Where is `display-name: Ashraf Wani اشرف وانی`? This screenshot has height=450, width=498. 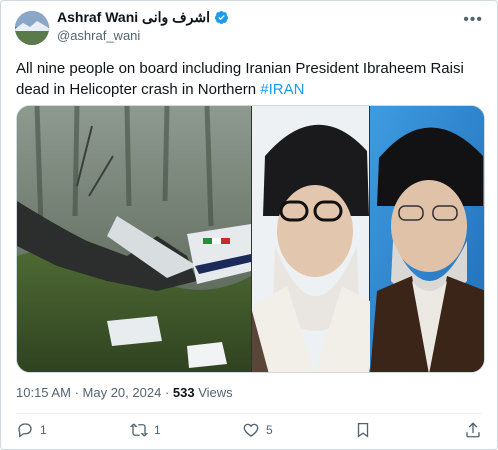 display-name: Ashraf Wani اشرف وانی is located at coordinates (133, 17).